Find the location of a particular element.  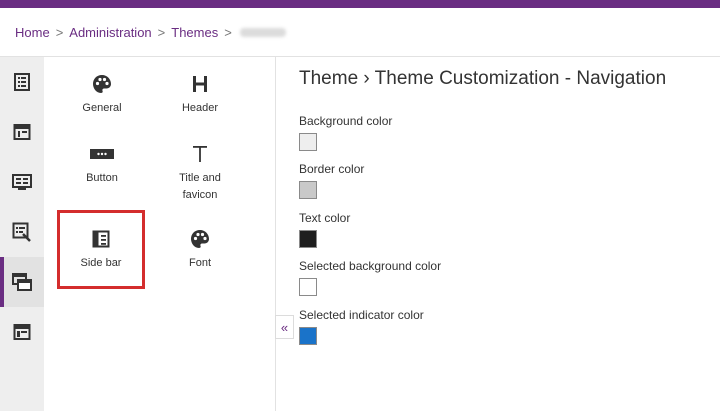

text-t-icon is located at coordinates (200, 154).